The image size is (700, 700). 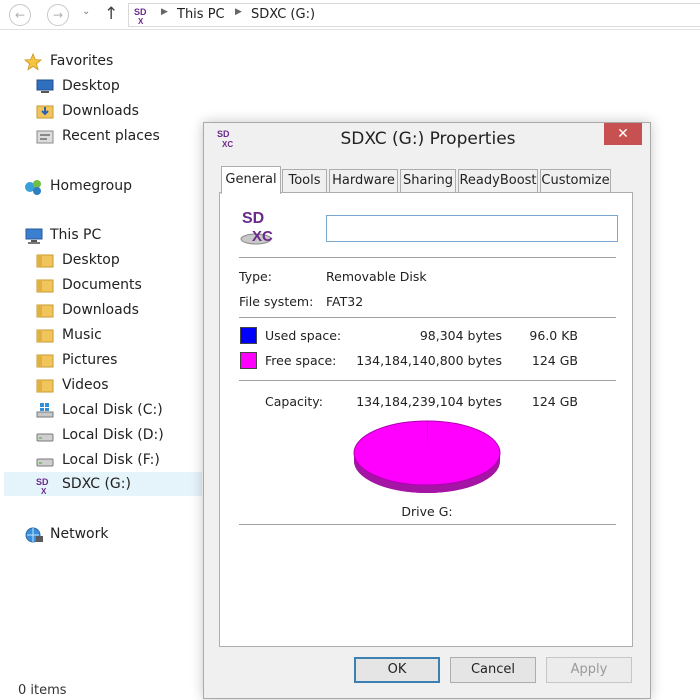 I want to click on nav-label: SDXC (G:), so click(x=96, y=484).